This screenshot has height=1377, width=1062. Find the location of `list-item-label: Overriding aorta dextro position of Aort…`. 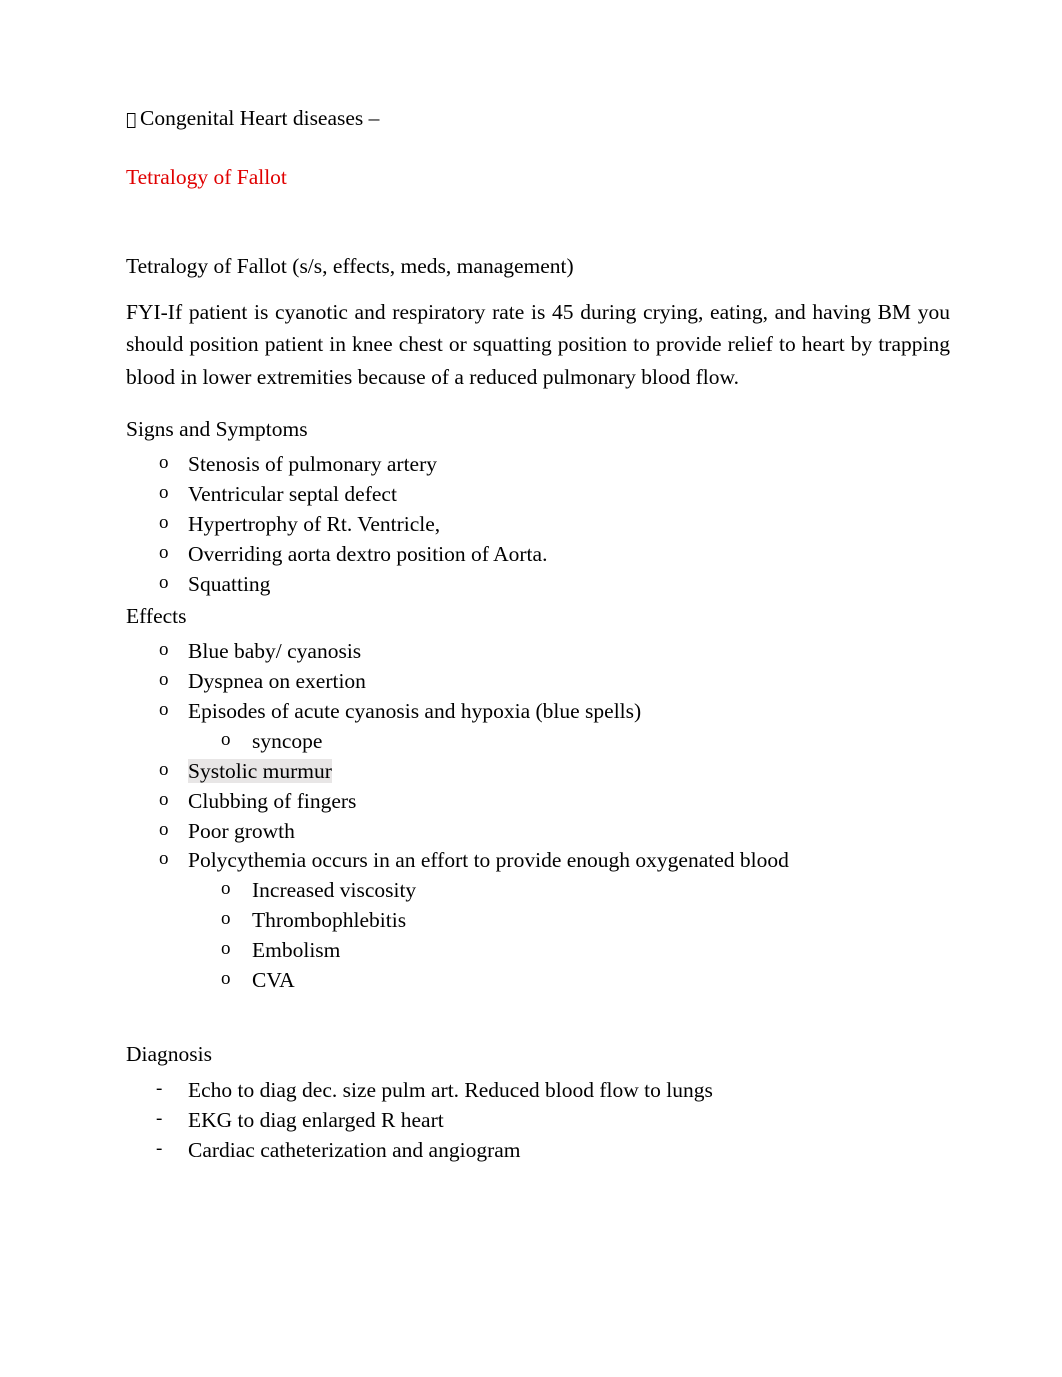

list-item-label: Overriding aorta dextro position of Aort… is located at coordinates (368, 554).